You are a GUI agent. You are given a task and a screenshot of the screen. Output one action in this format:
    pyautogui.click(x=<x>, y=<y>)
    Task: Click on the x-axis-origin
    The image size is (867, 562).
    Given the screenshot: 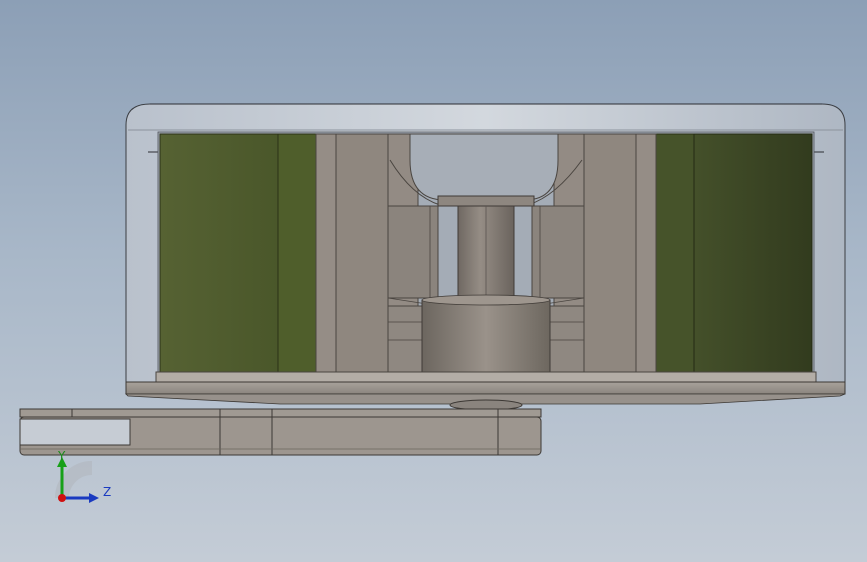 What is the action you would take?
    pyautogui.click(x=62, y=498)
    